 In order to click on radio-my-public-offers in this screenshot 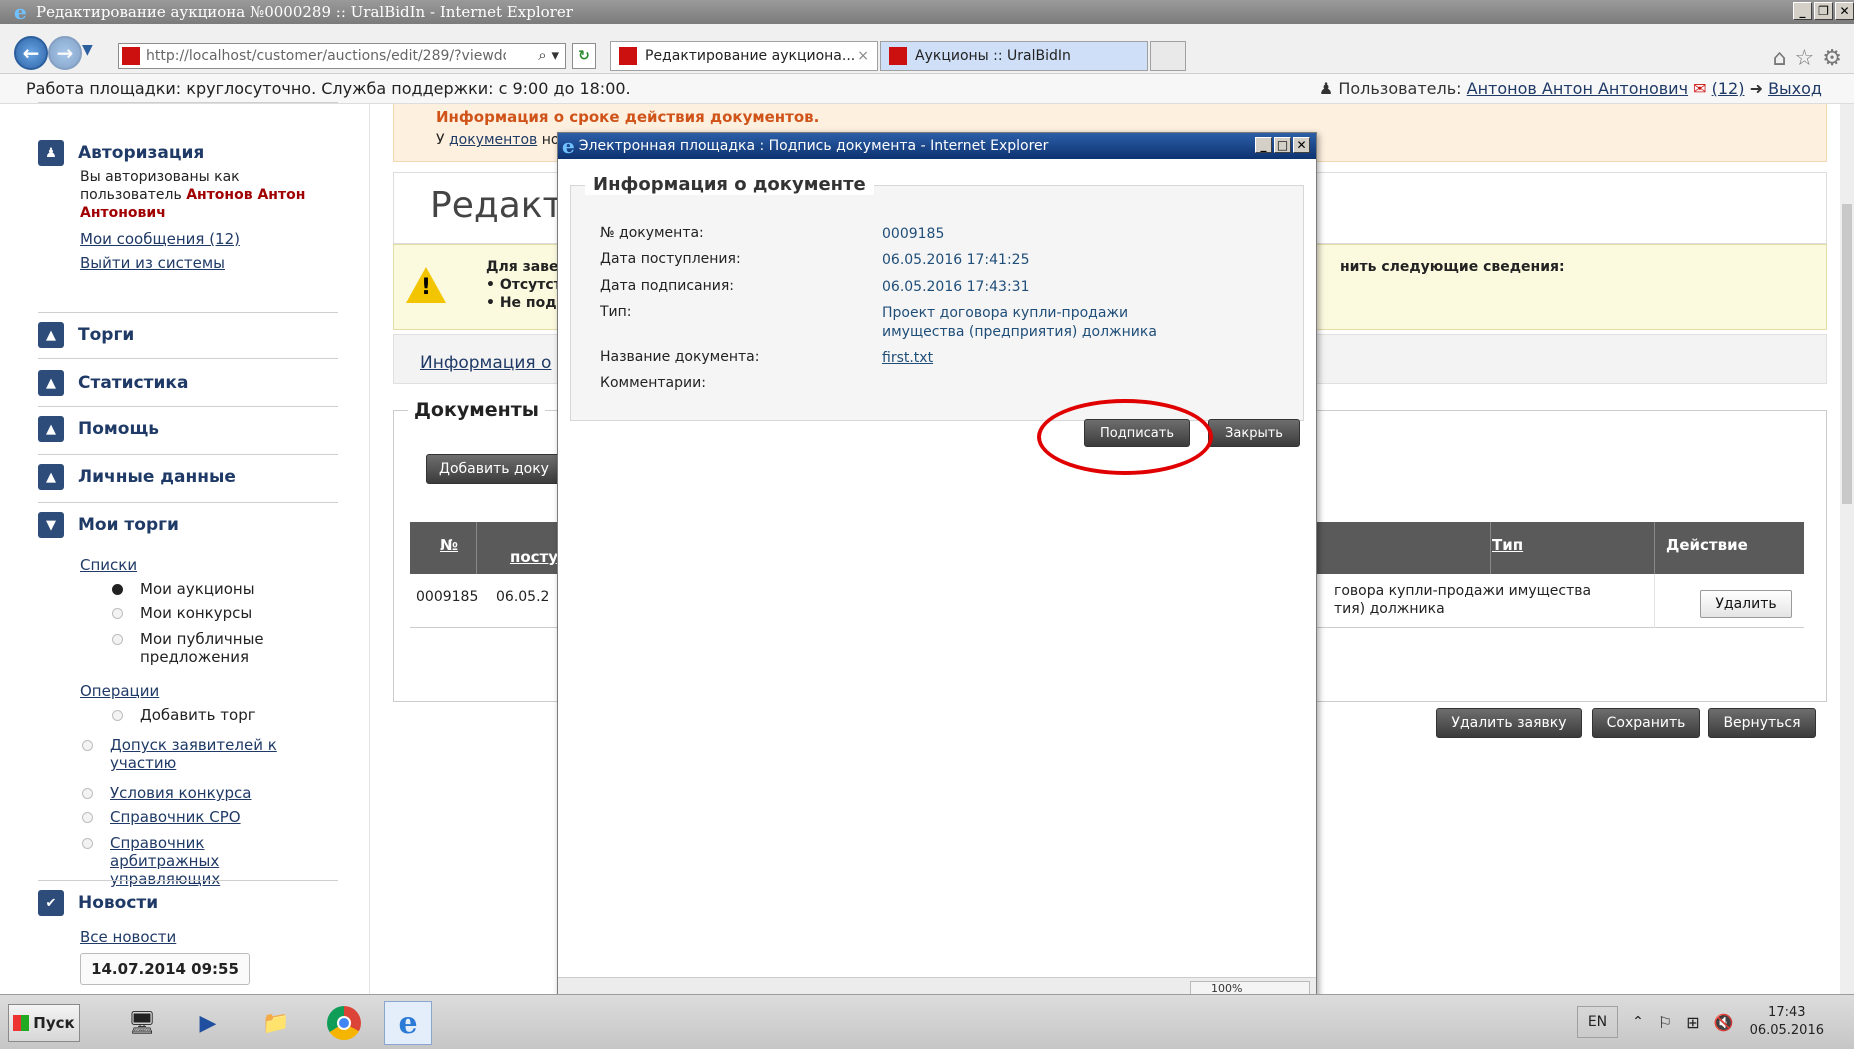, I will do `click(117, 639)`.